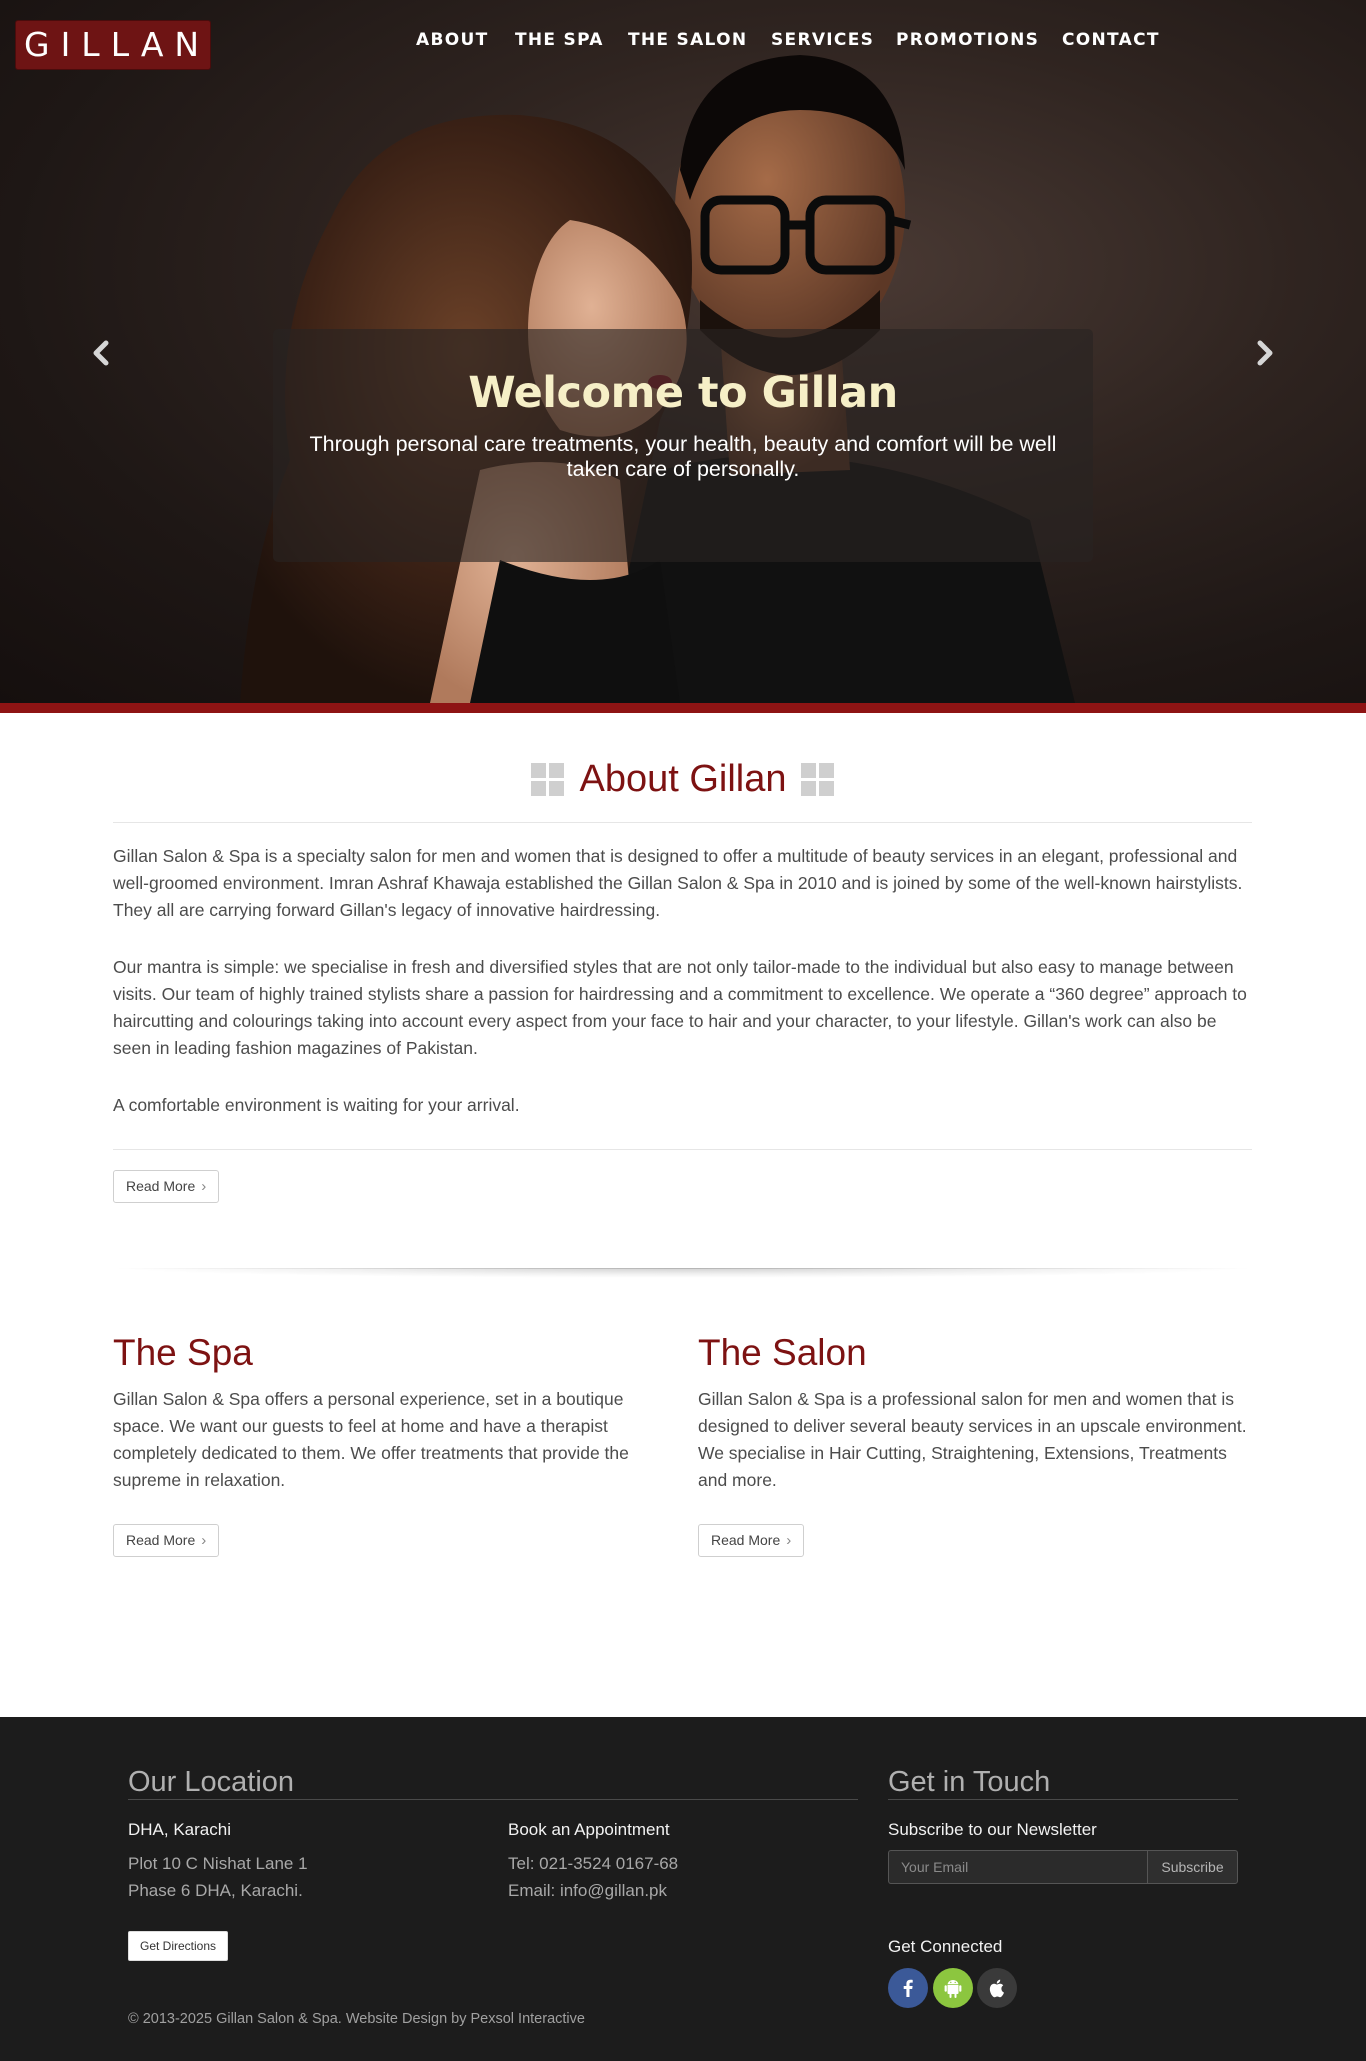  Describe the element at coordinates (782, 1352) in the screenshot. I see `salon-title: The Salon` at that location.